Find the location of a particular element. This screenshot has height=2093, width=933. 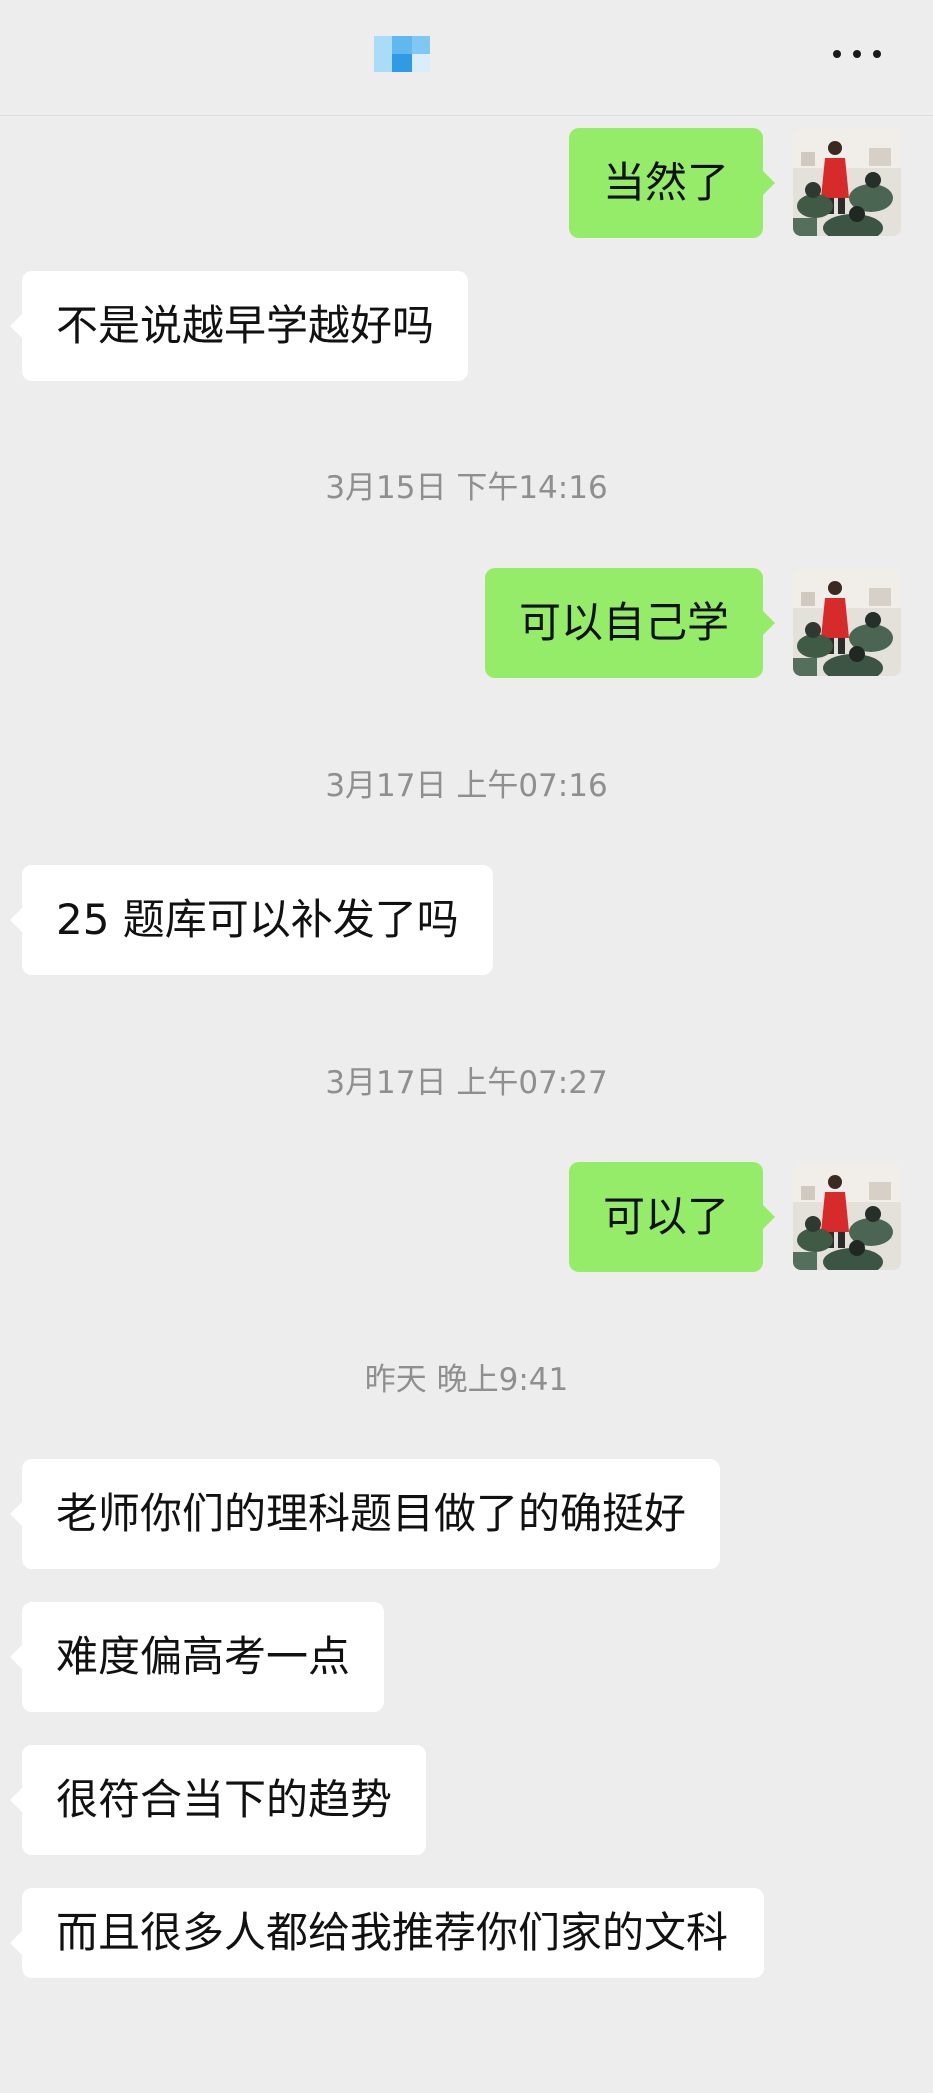

message-bubble-outgoing: 可以自己学 is located at coordinates (630, 623).